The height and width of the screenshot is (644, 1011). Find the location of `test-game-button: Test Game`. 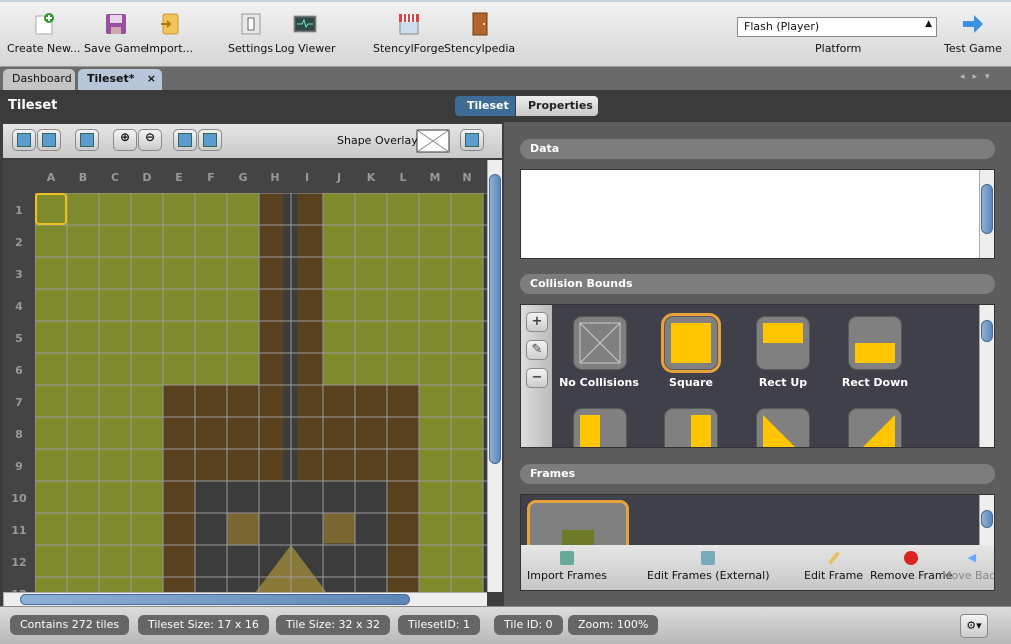

test-game-button: Test Game is located at coordinates (973, 33).